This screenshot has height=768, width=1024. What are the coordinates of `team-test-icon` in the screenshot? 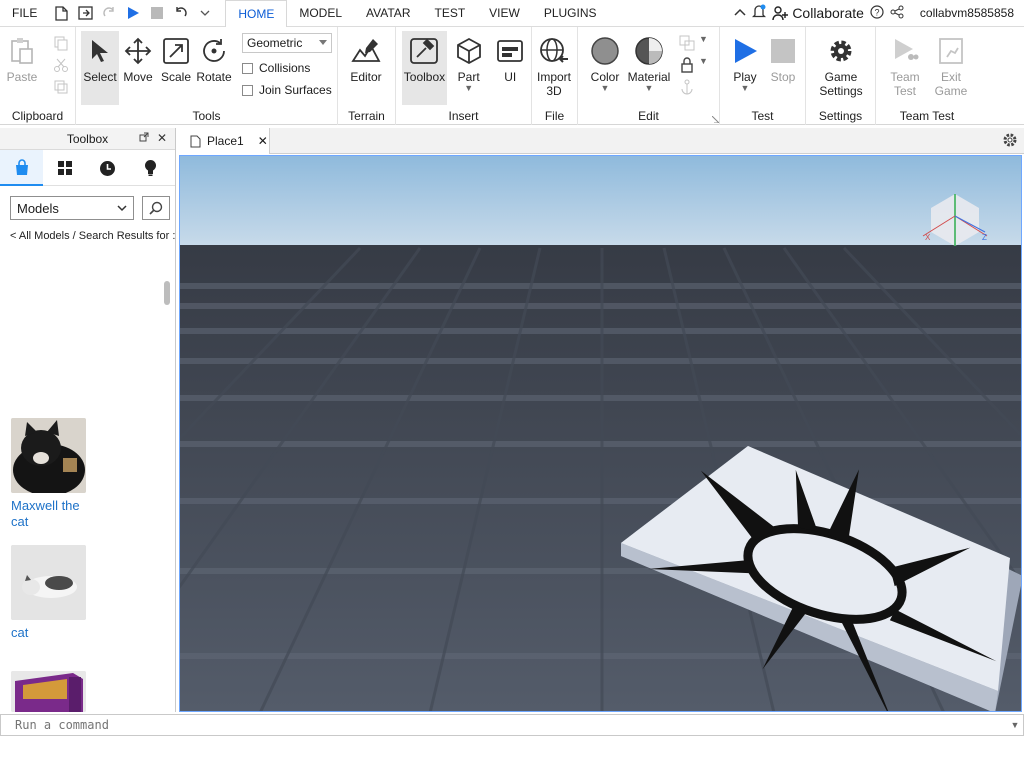 It's located at (905, 51).